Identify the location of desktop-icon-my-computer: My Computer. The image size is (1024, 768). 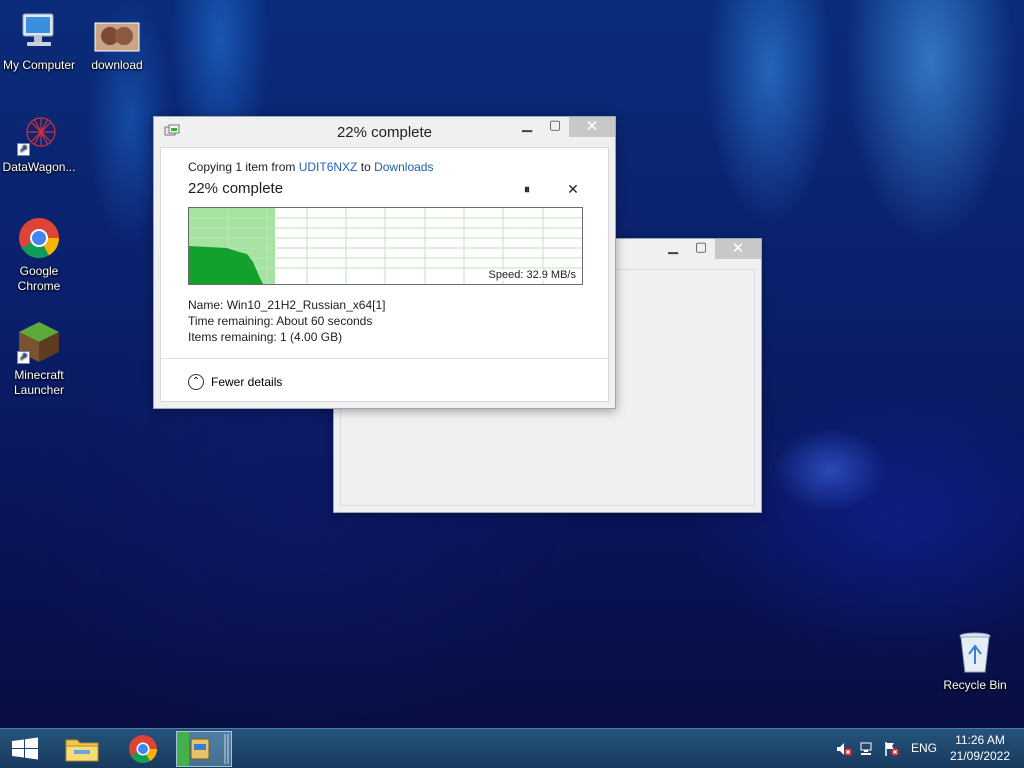
(39, 41).